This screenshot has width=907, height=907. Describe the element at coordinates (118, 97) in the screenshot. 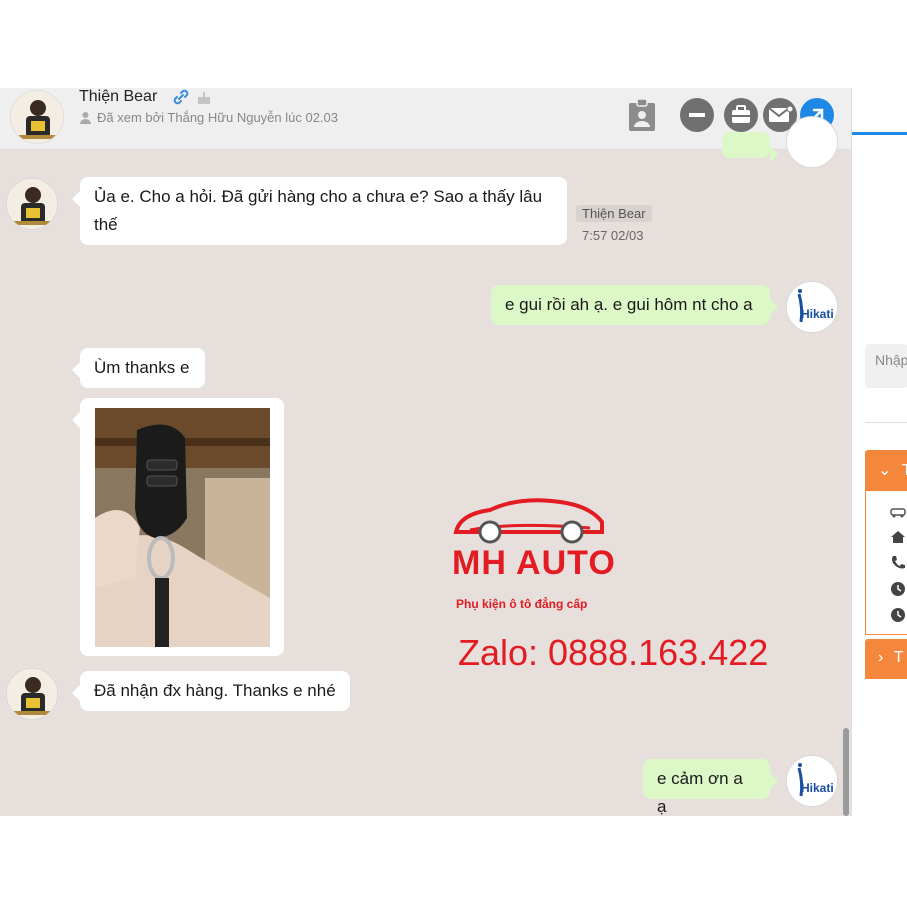

I see `contact-name: Thiện Bear` at that location.